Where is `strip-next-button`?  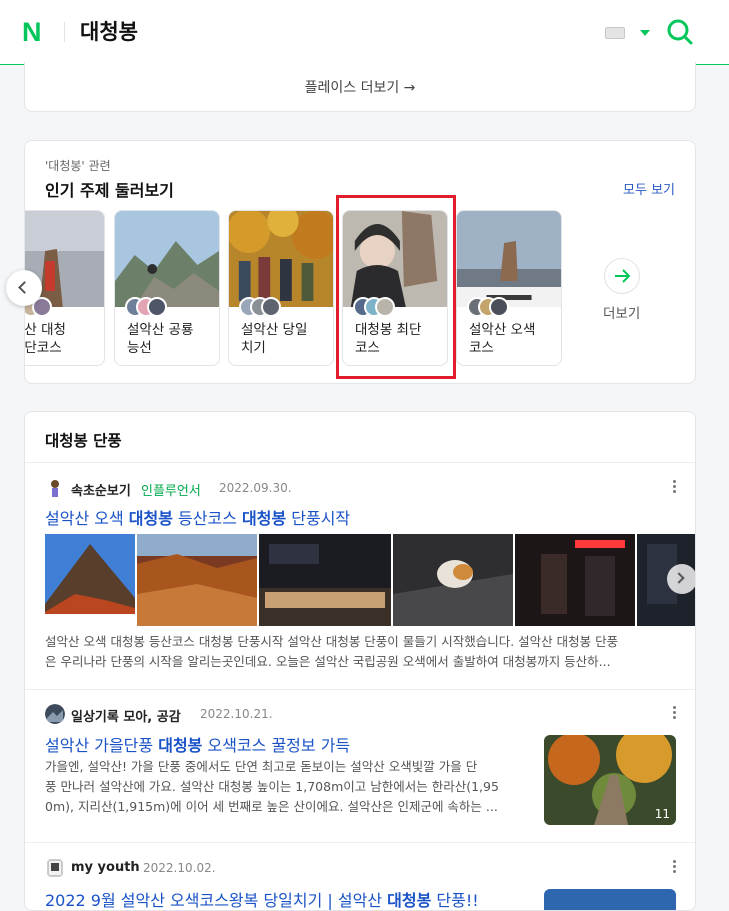
strip-next-button is located at coordinates (681, 579).